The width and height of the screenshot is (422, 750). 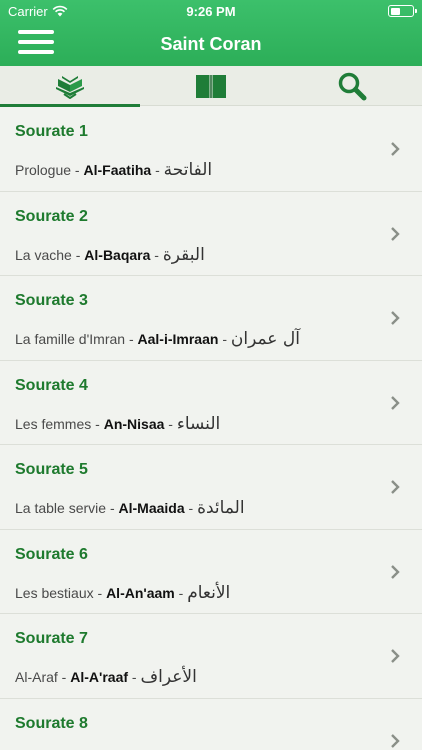 What do you see at coordinates (183, 254) in the screenshot?
I see `sourate-arabic: البقرة` at bounding box center [183, 254].